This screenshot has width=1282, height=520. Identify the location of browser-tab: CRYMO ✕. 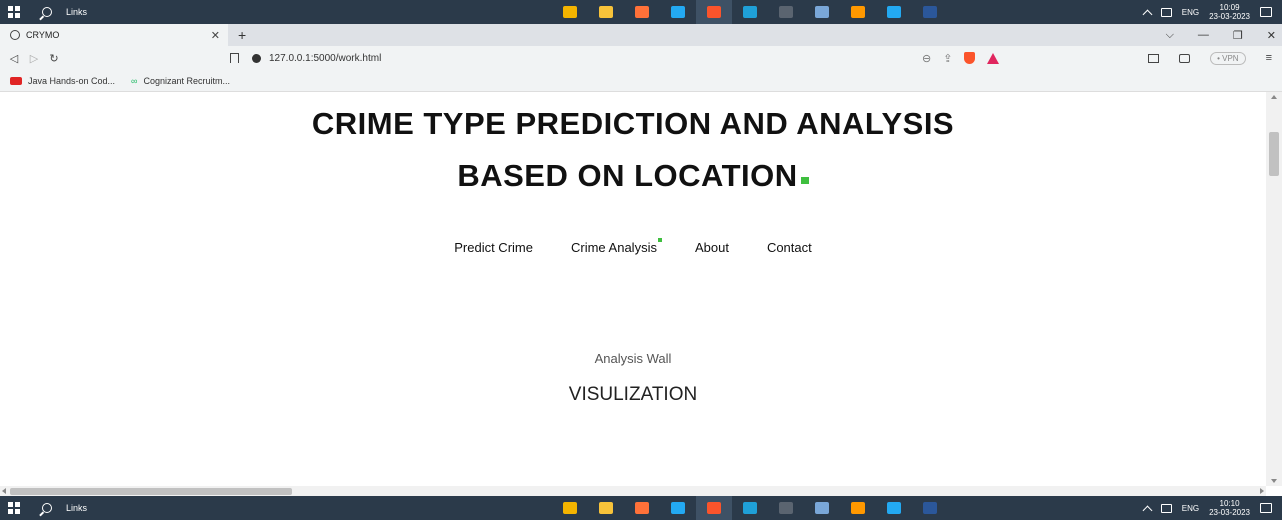
(114, 35).